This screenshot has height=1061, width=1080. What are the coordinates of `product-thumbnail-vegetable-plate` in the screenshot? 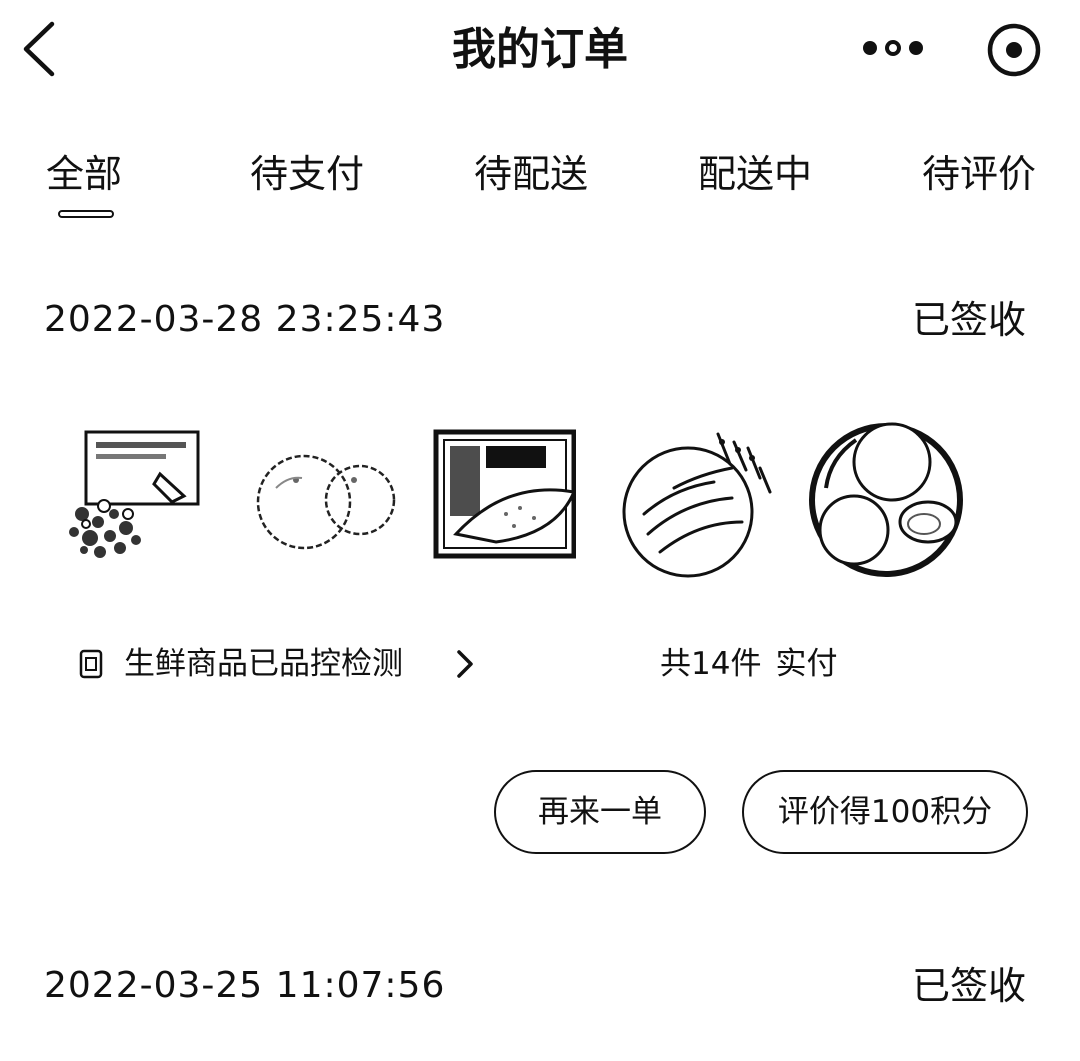 It's located at (694, 498).